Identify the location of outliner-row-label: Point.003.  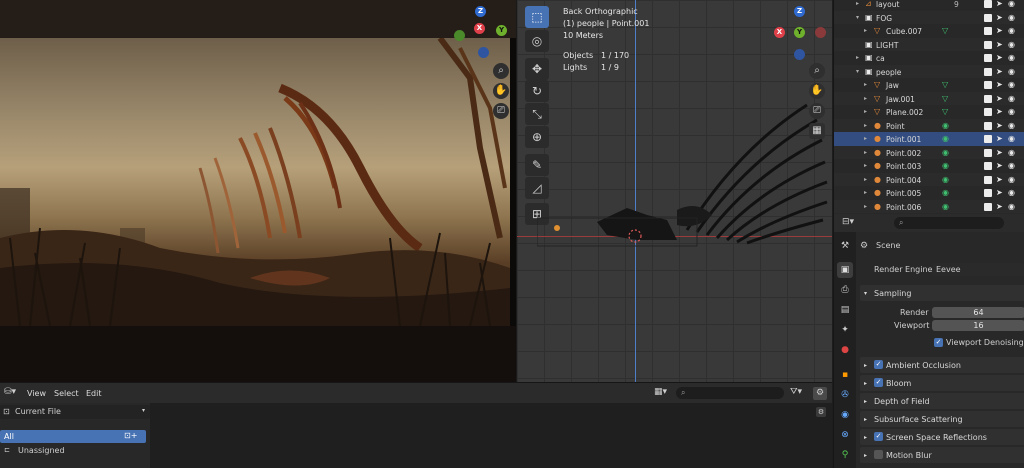
(903, 166).